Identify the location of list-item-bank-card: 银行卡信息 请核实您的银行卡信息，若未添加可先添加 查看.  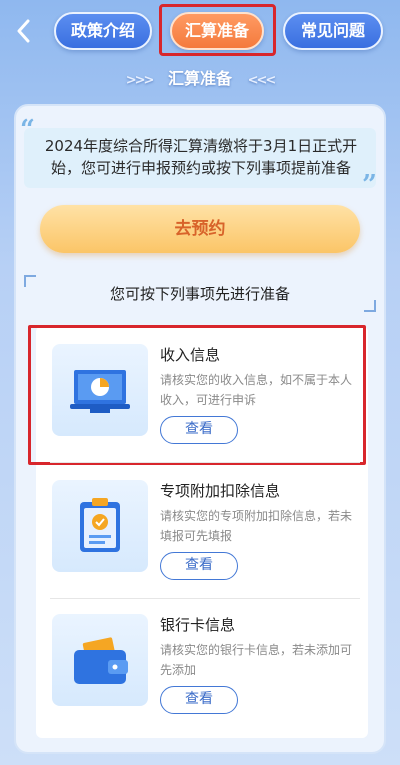
(202, 668).